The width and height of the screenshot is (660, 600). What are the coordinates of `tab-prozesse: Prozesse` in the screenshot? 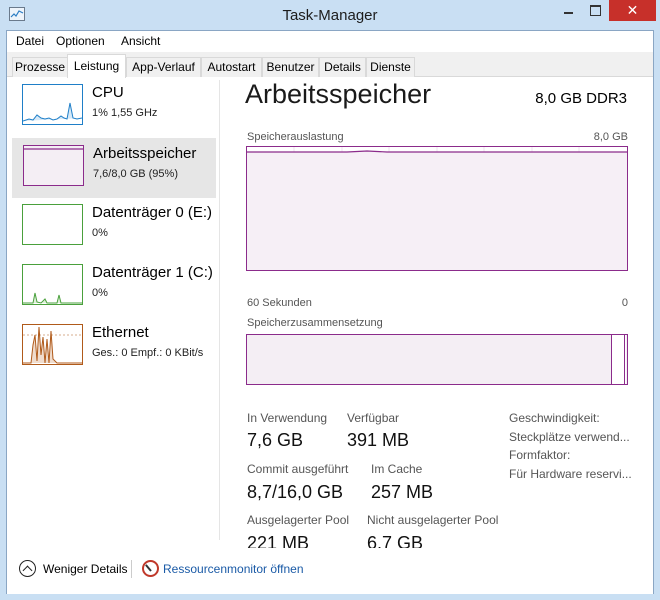 It's located at (40, 67).